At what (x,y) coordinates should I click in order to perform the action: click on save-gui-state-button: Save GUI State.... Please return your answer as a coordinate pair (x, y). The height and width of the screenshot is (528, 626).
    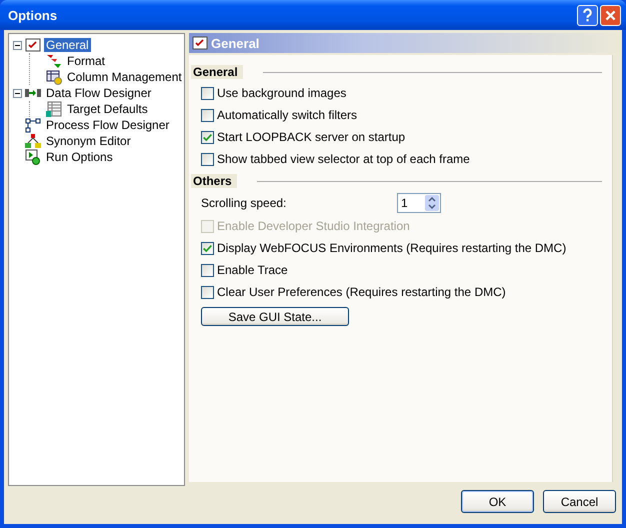
    Looking at the image, I should click on (275, 316).